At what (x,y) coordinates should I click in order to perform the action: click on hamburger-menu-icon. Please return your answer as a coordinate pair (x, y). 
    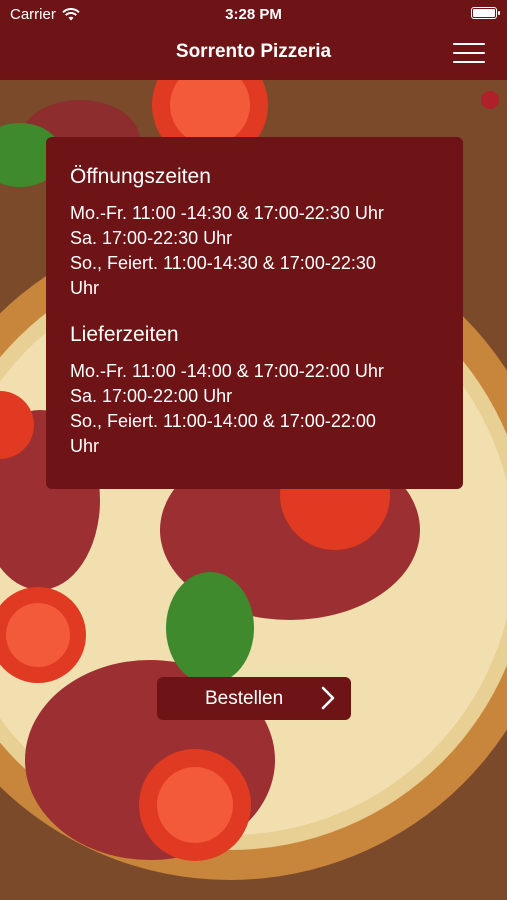
    Looking at the image, I should click on (469, 53).